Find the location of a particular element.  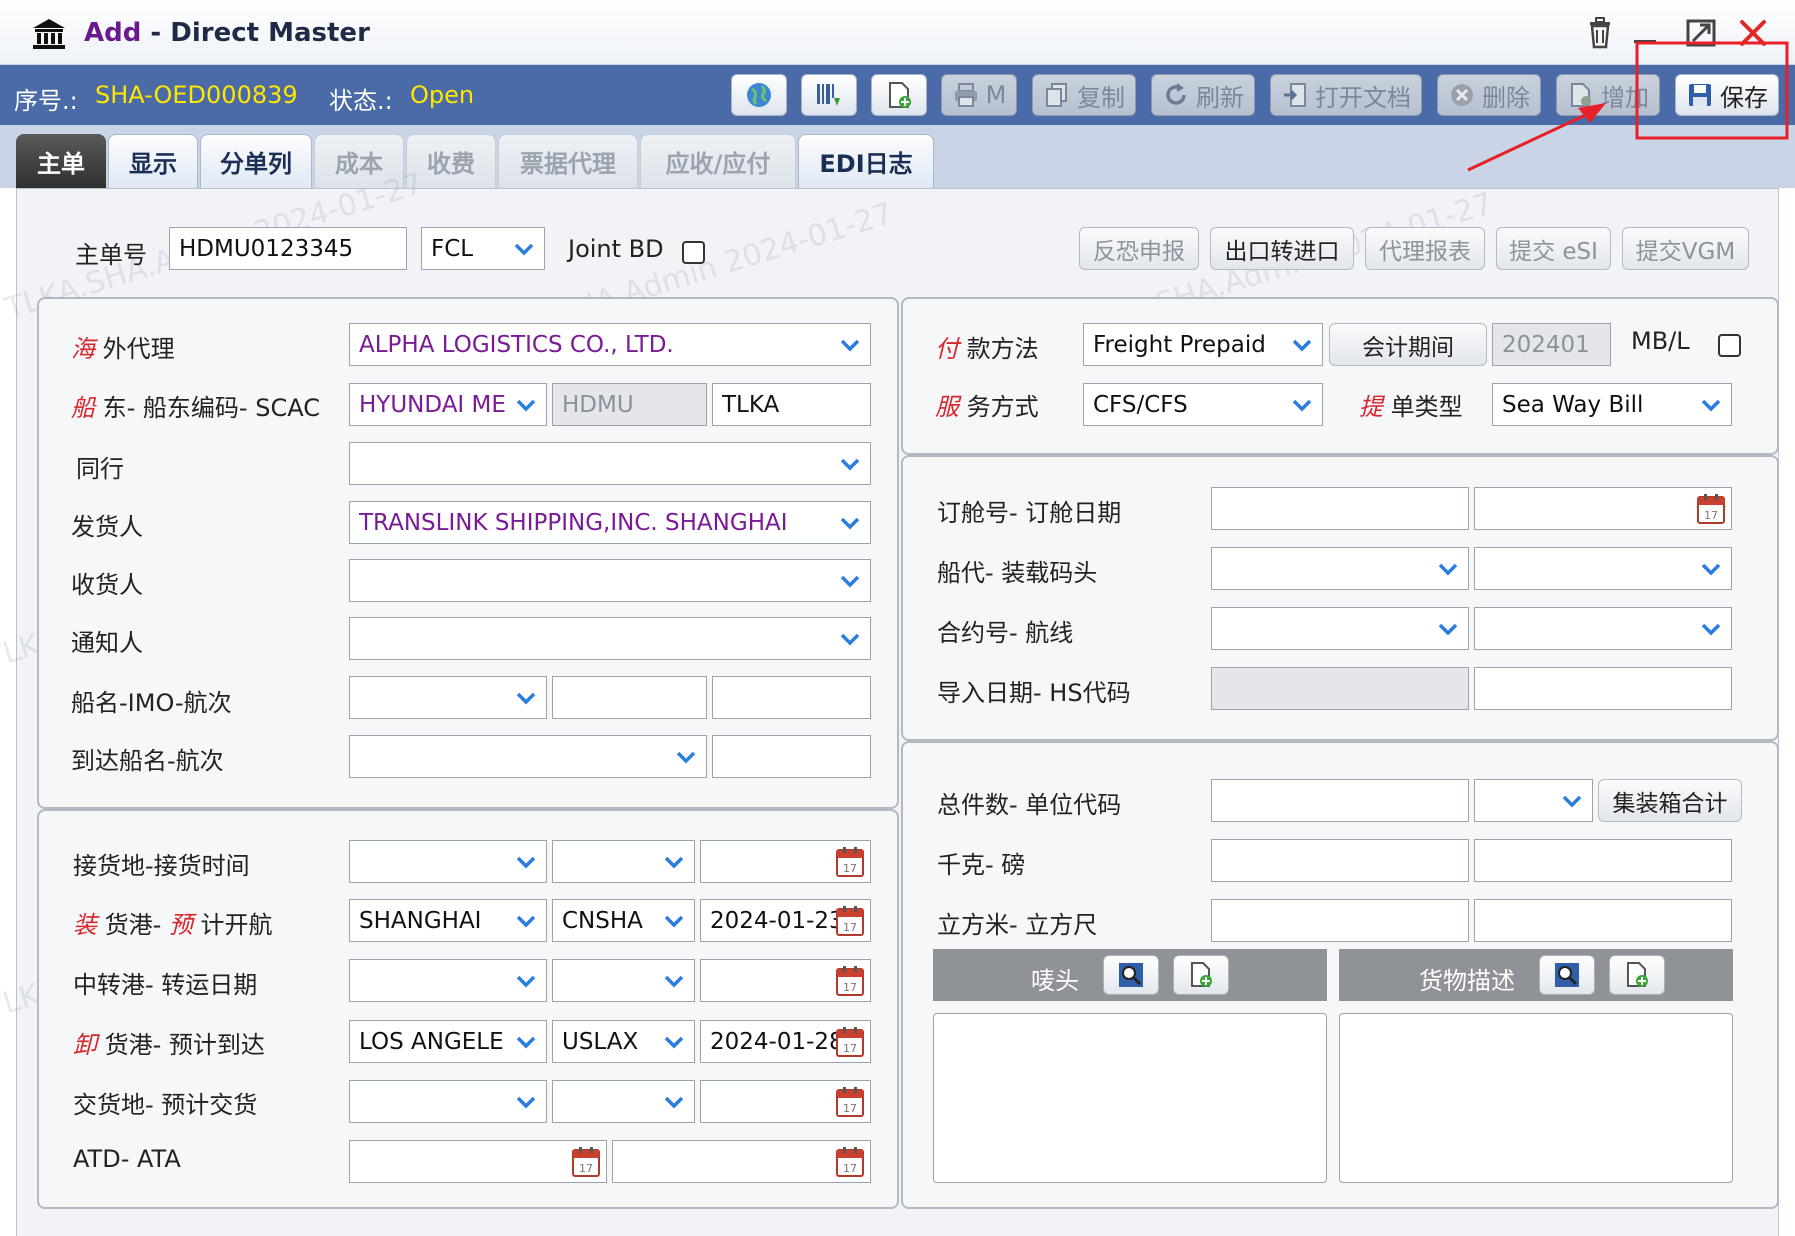

place-of-receipt-select is located at coordinates (448, 861).